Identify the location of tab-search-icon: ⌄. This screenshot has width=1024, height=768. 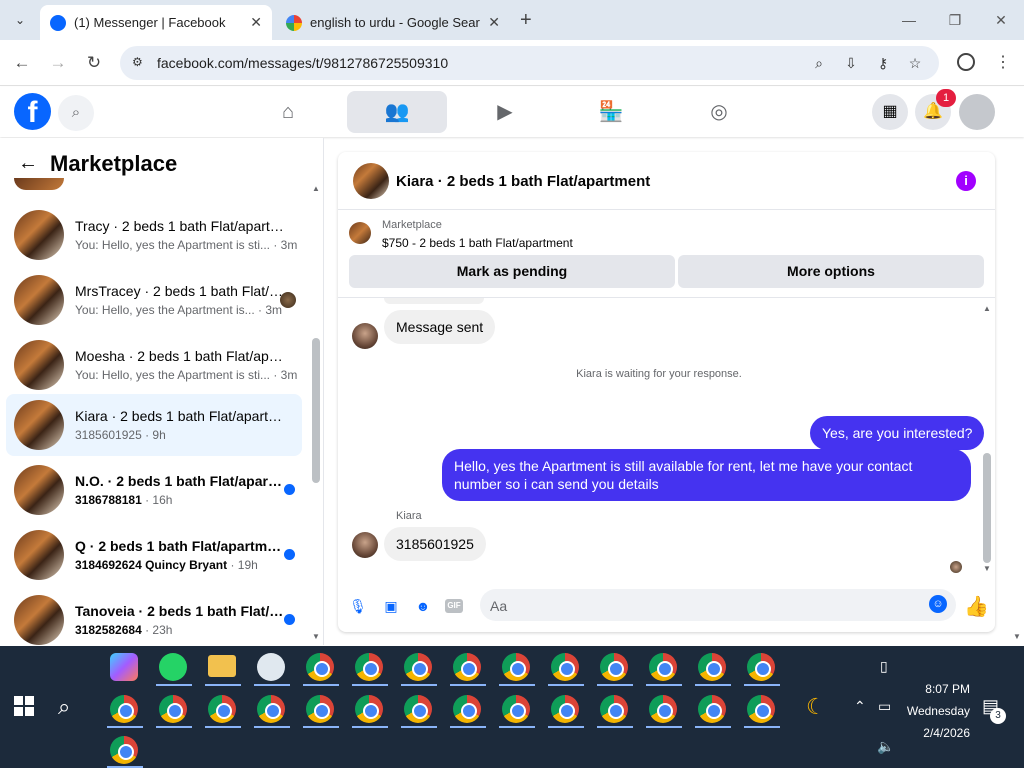
(20, 20).